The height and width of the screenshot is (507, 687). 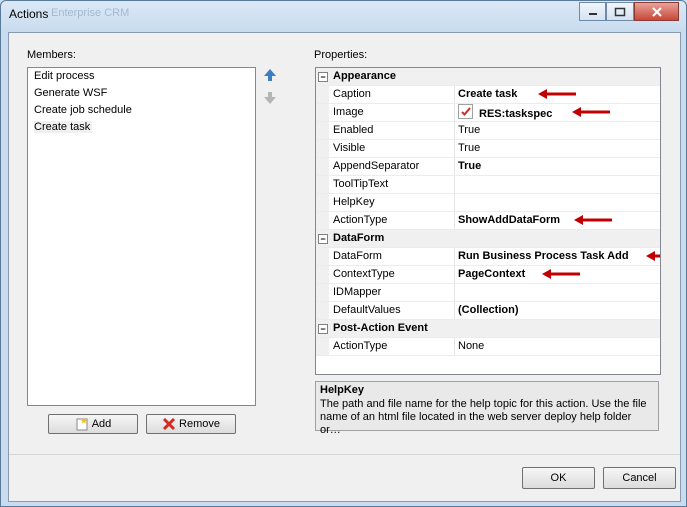 I want to click on property-value-cell: None, so click(x=557, y=346).